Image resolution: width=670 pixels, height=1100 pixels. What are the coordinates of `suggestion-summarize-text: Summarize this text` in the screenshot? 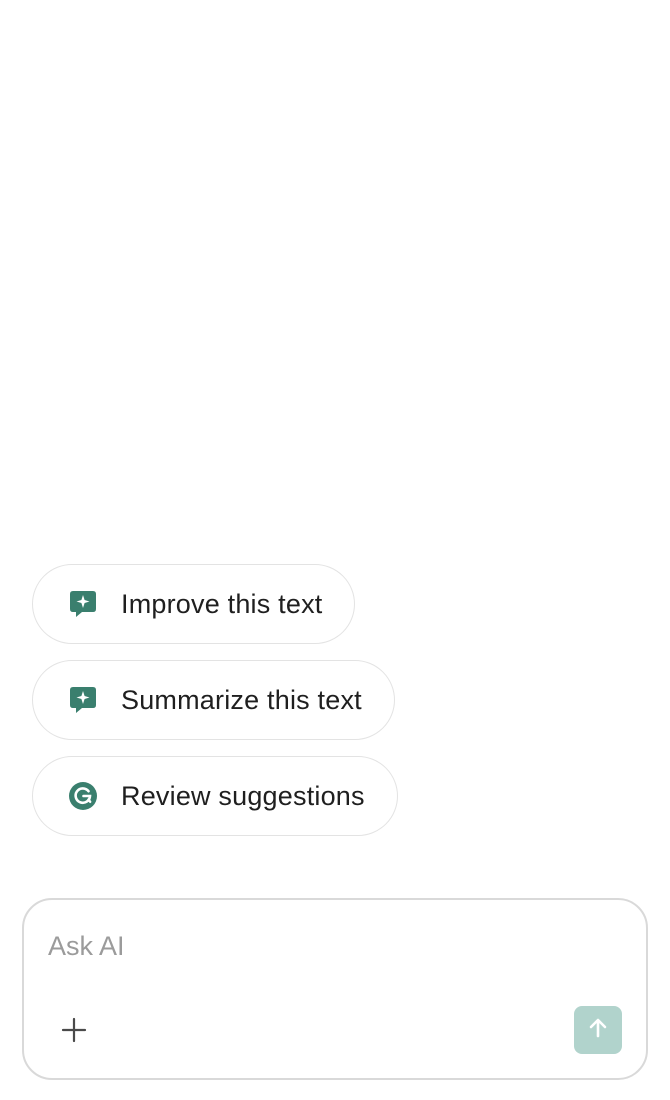 It's located at (213, 700).